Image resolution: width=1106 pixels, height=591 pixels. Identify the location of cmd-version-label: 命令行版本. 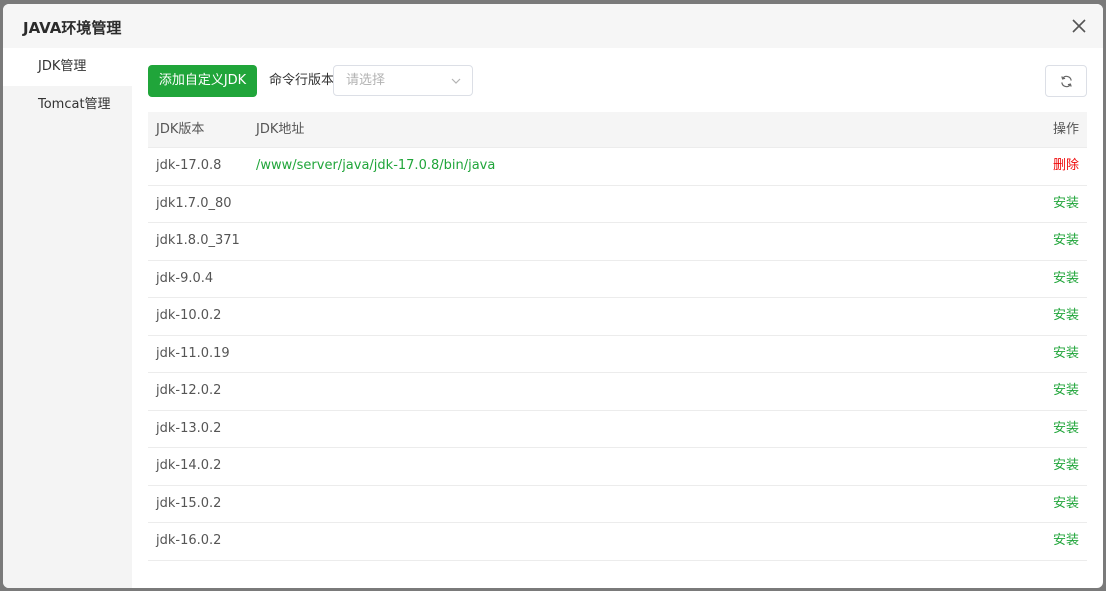
(302, 80).